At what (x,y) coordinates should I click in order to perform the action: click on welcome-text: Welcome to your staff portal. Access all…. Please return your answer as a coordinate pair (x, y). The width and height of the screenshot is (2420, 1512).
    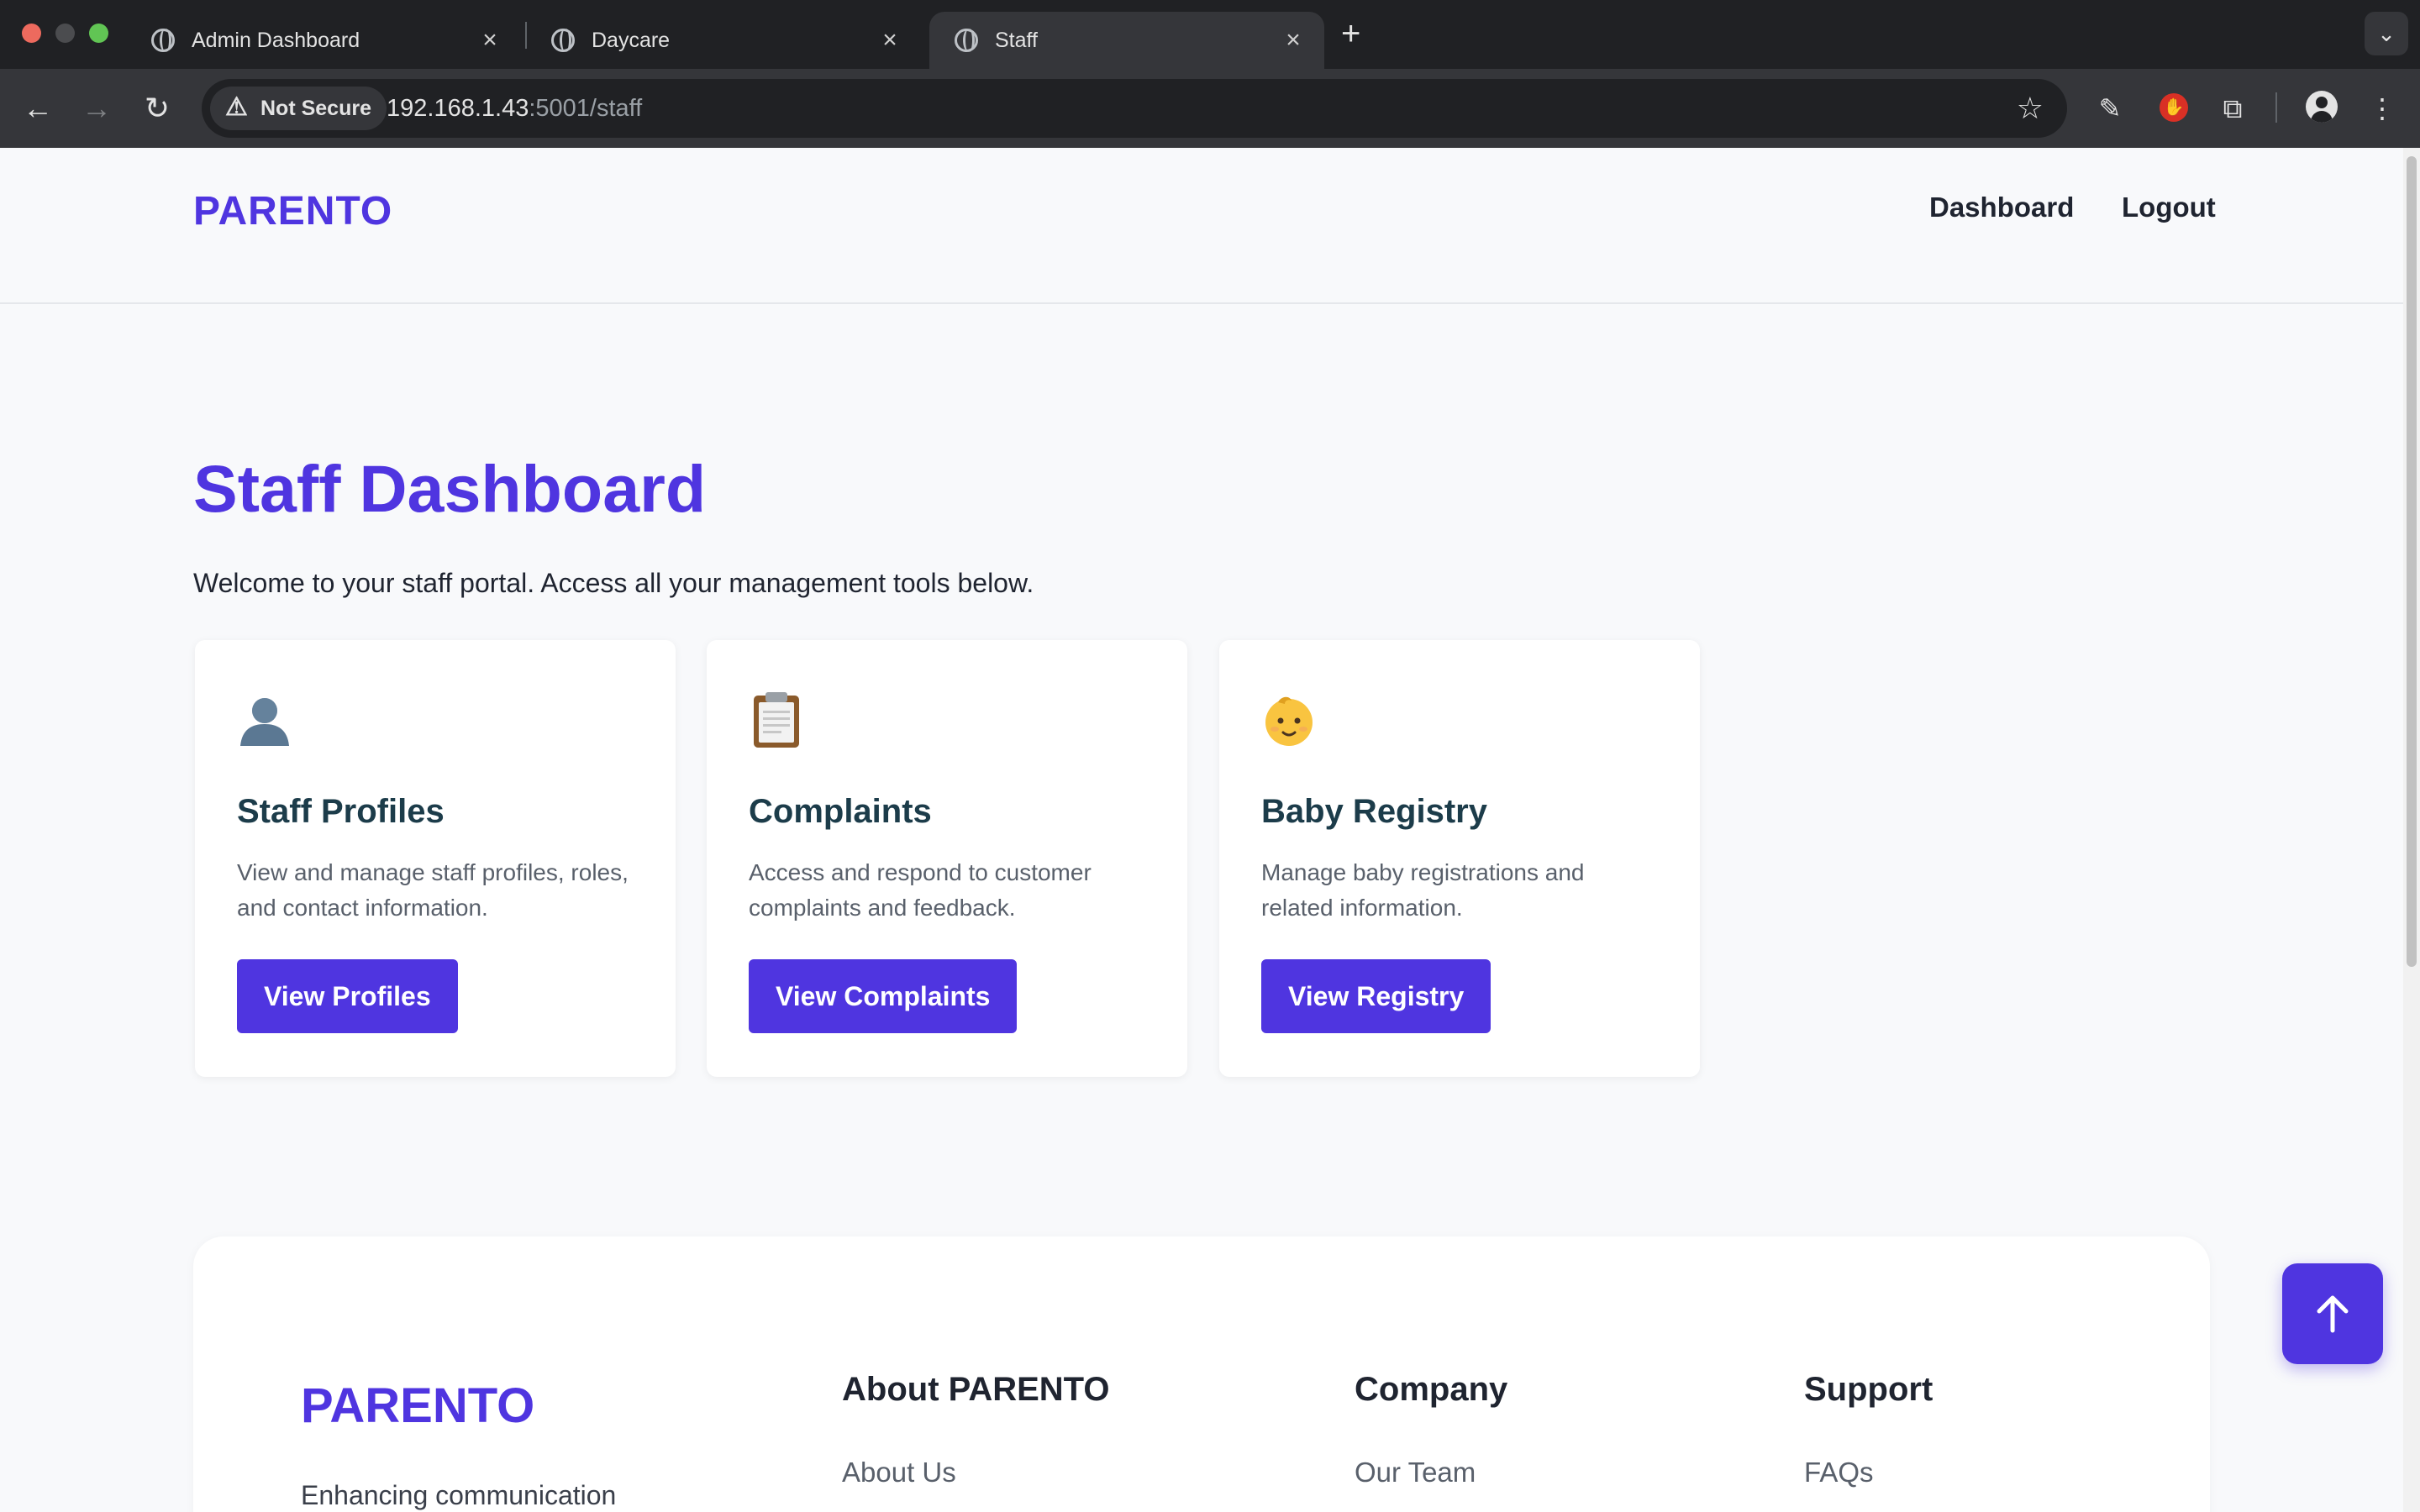
    Looking at the image, I should click on (613, 583).